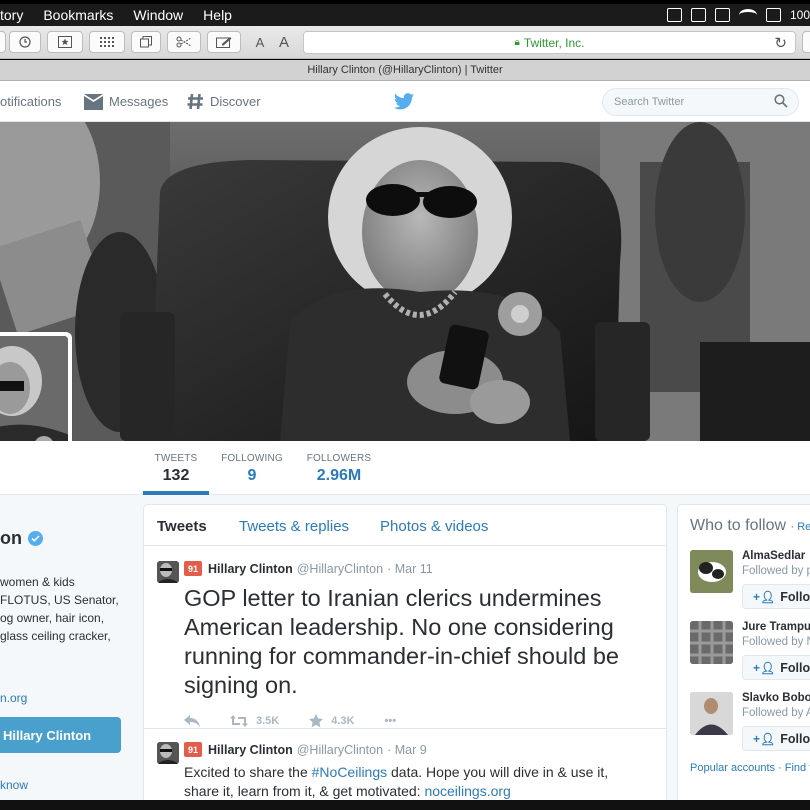 The image size is (810, 810). I want to click on menu-help: Help, so click(217, 15).